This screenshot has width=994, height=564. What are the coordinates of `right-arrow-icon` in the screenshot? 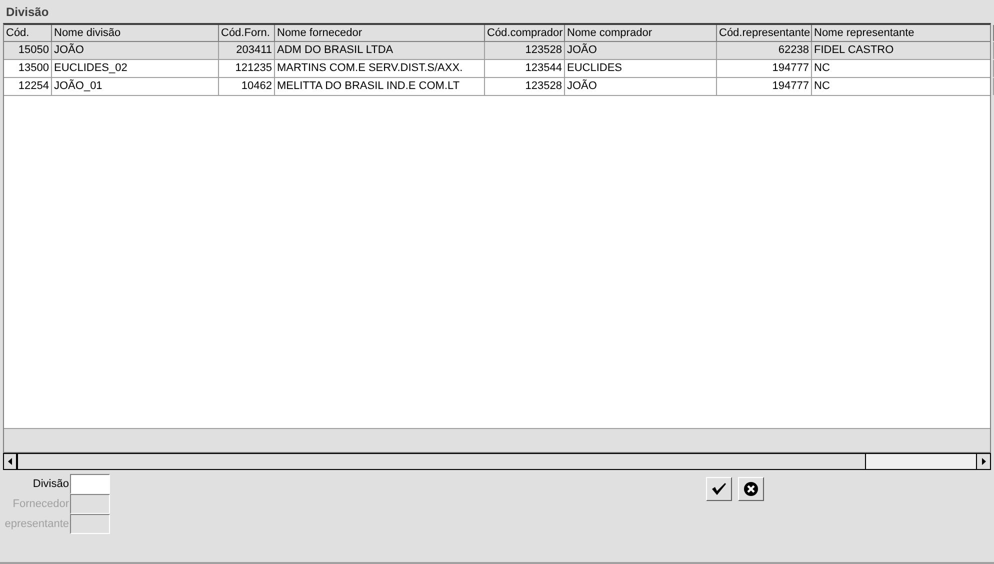 It's located at (984, 461).